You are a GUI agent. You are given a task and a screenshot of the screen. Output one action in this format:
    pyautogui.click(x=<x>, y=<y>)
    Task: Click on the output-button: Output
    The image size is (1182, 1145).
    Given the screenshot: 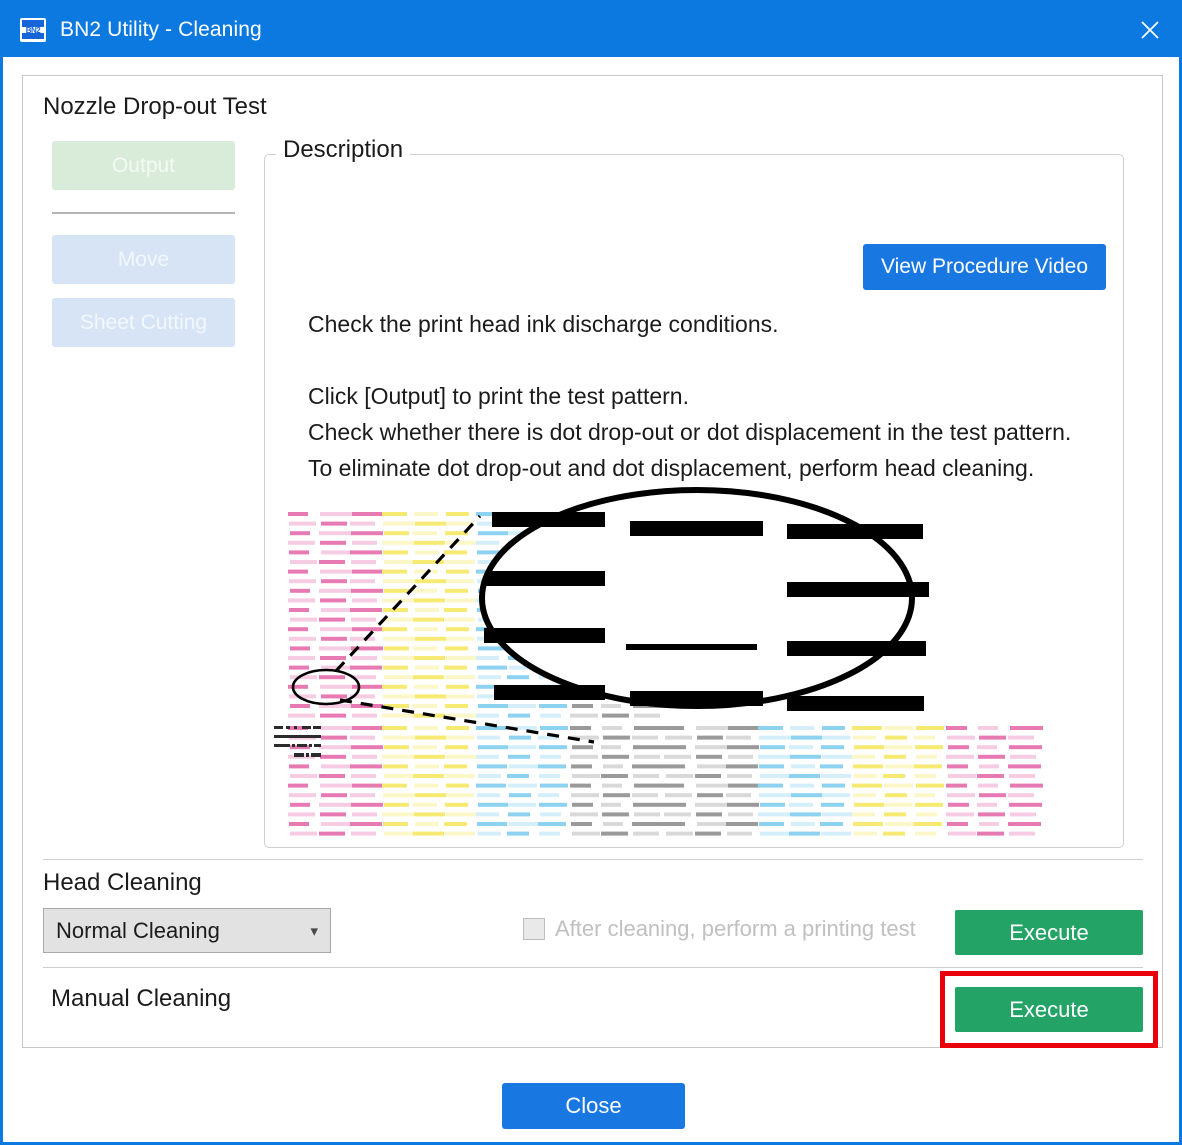 What is the action you would take?
    pyautogui.click(x=143, y=165)
    